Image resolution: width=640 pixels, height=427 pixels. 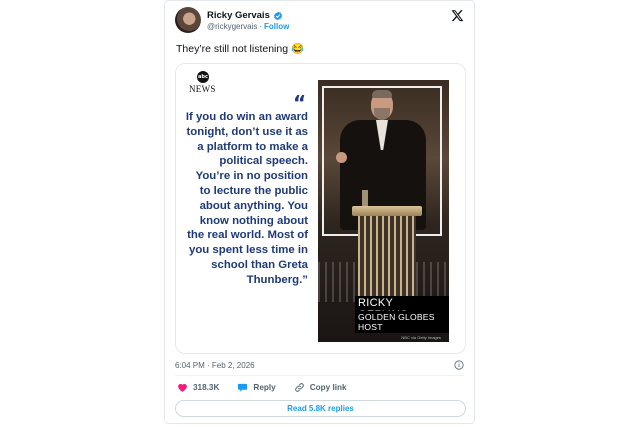 I want to click on read-replies-button: Read 5.8K replies, so click(x=320, y=408).